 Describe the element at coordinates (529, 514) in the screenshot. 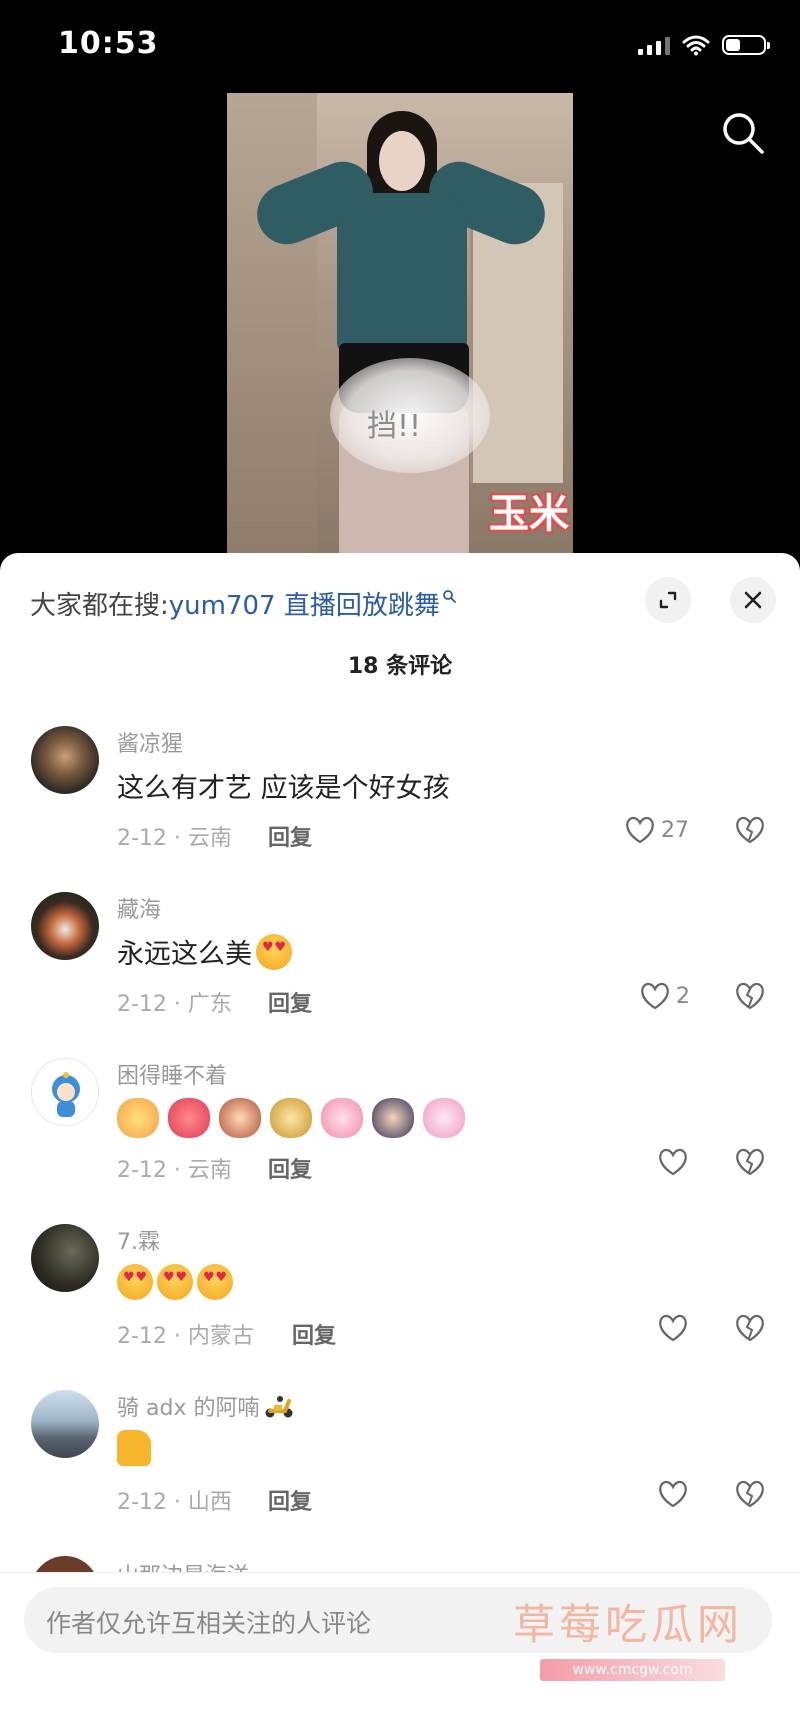

I see `video-caption-sticker: 玉米` at that location.